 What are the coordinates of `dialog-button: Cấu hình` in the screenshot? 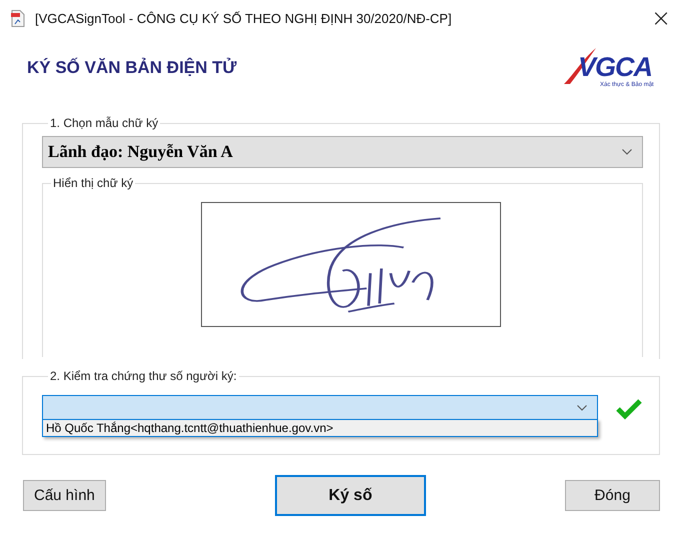 It's located at (64, 495).